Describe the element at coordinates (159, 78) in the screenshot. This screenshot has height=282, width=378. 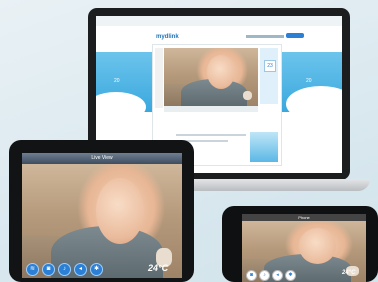
I see `camera-toolbar` at that location.